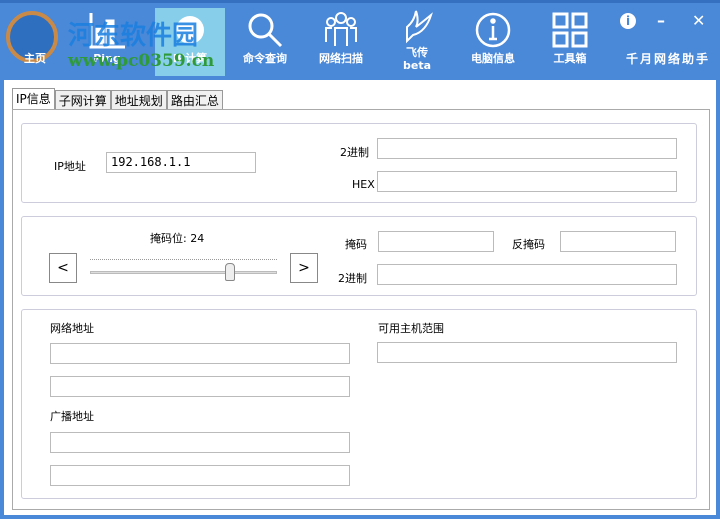  Describe the element at coordinates (698, 20) in the screenshot. I see `close-button: ✕` at that location.